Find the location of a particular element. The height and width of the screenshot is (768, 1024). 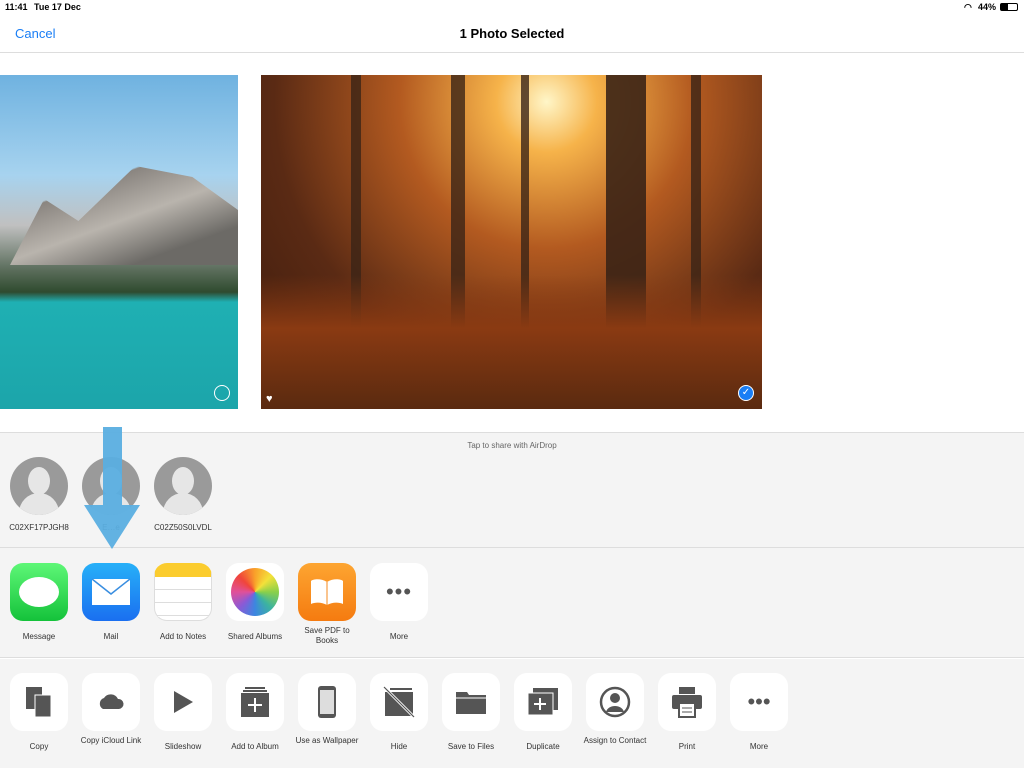

app-message: Message is located at coordinates (39, 602).